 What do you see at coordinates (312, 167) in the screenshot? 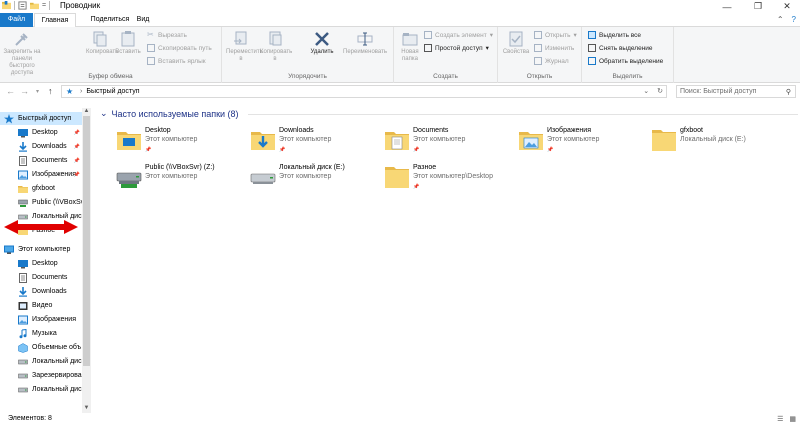
I see `tile-name: Локальный диск (E:)` at bounding box center [312, 167].